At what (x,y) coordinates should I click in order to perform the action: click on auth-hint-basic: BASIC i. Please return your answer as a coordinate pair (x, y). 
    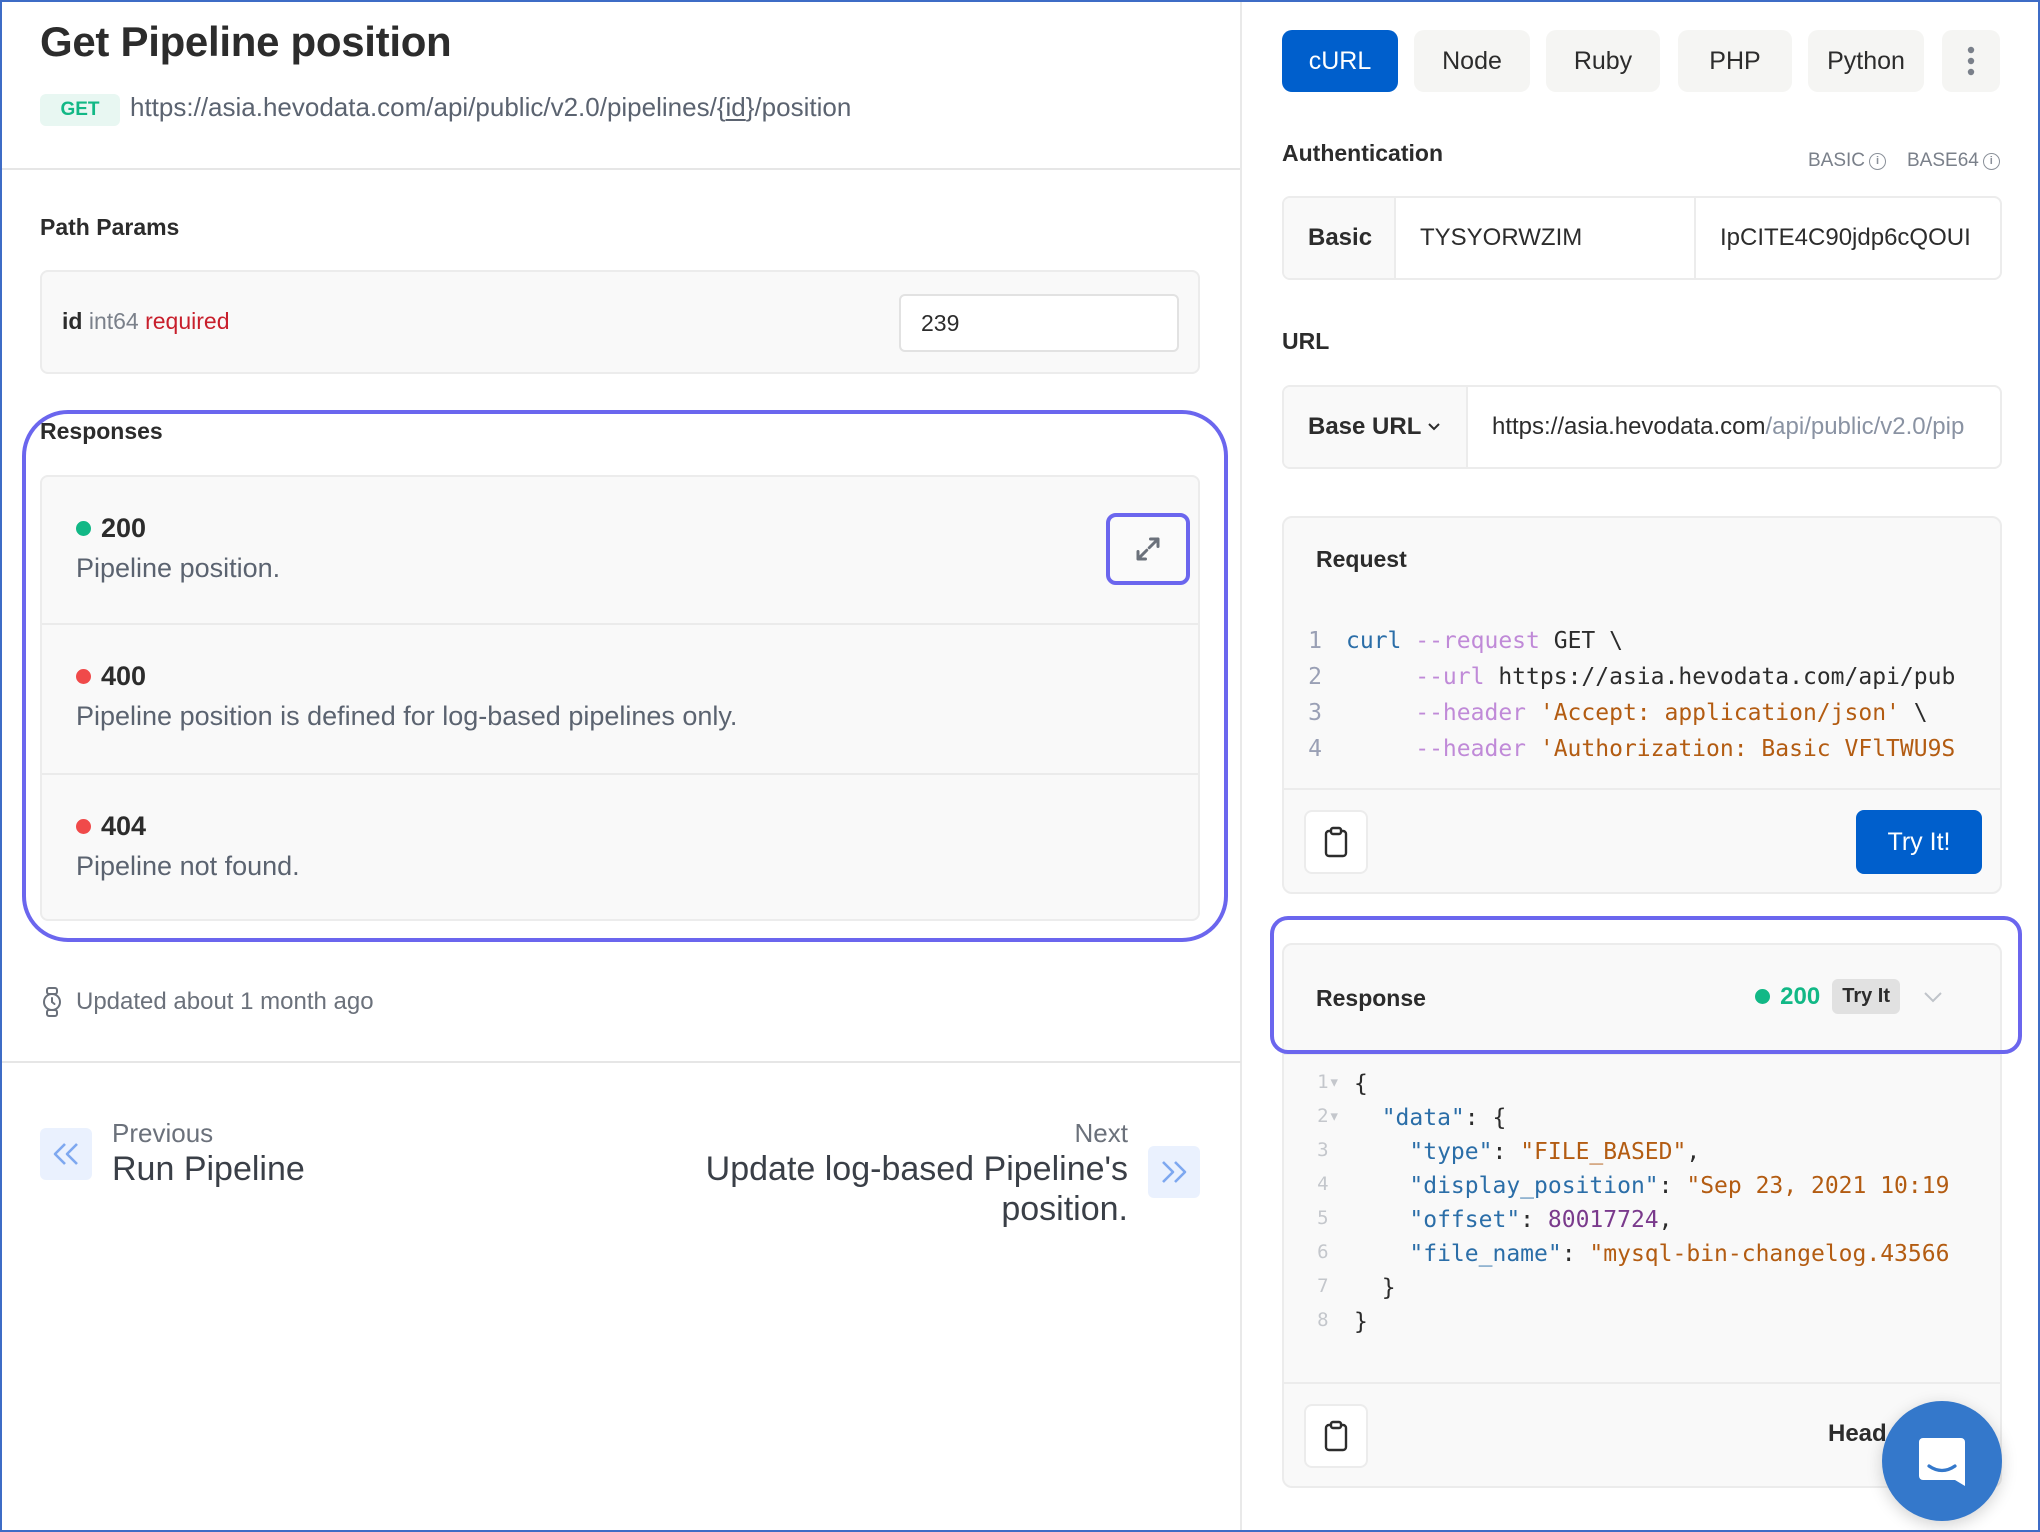
    Looking at the image, I should click on (1847, 161).